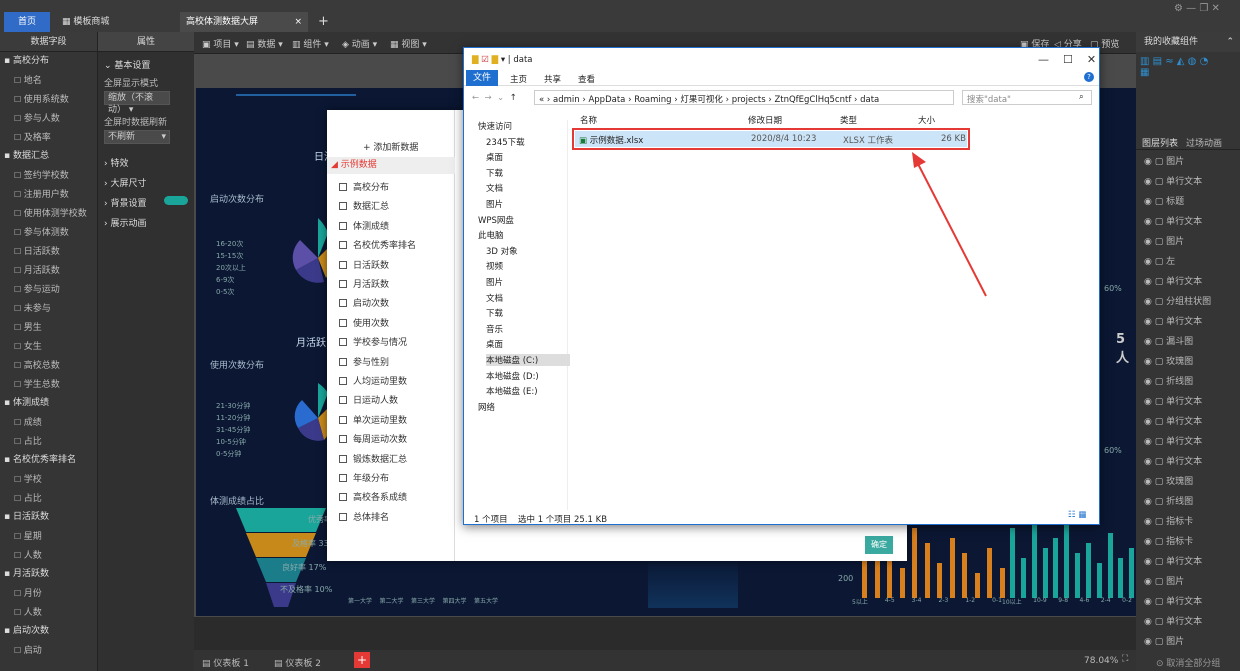 The height and width of the screenshot is (671, 1240). I want to click on col-name: 名称, so click(588, 120).